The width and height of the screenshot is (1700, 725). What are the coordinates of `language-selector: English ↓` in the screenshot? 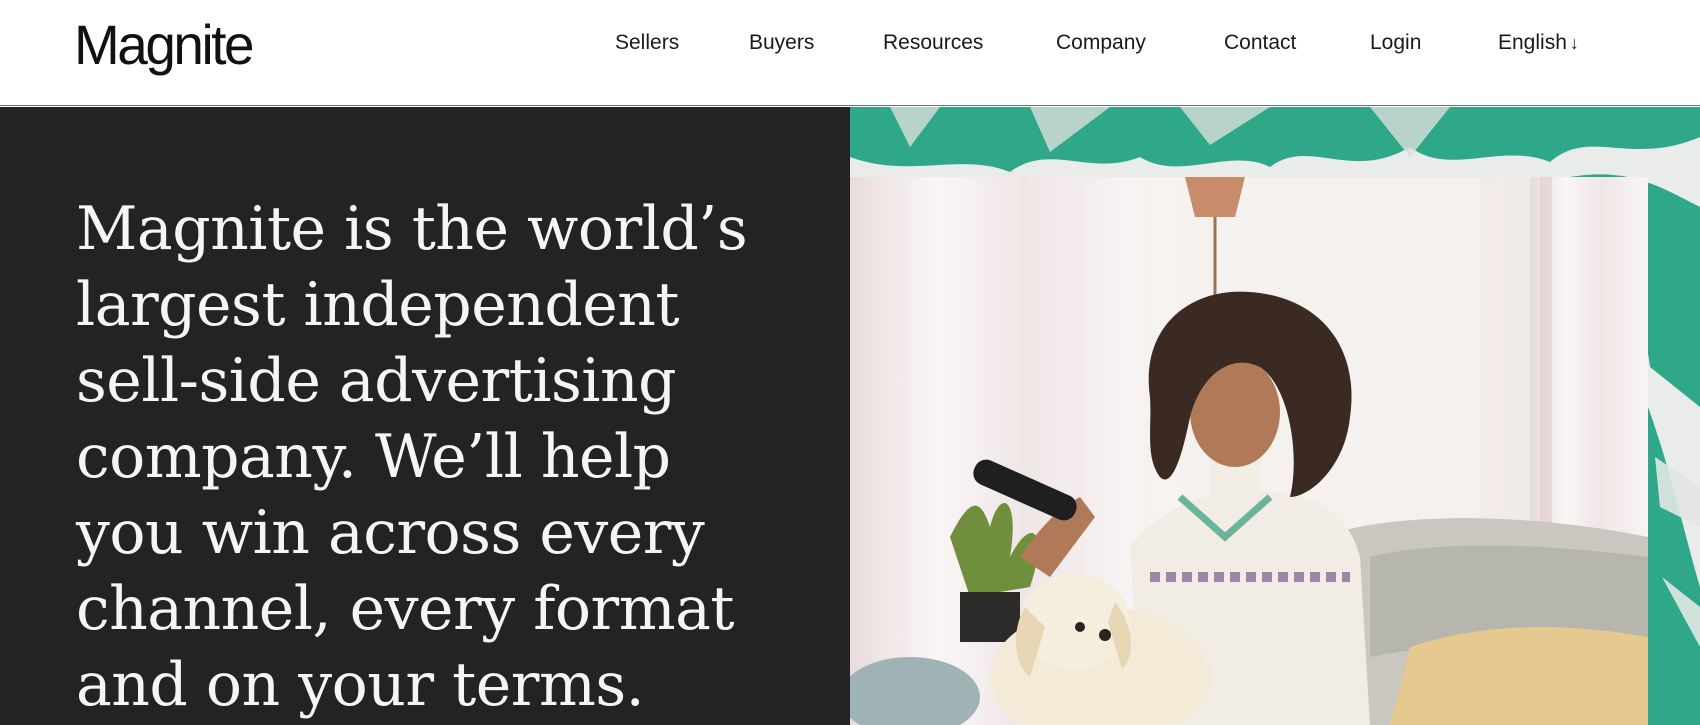 It's located at (1538, 43).